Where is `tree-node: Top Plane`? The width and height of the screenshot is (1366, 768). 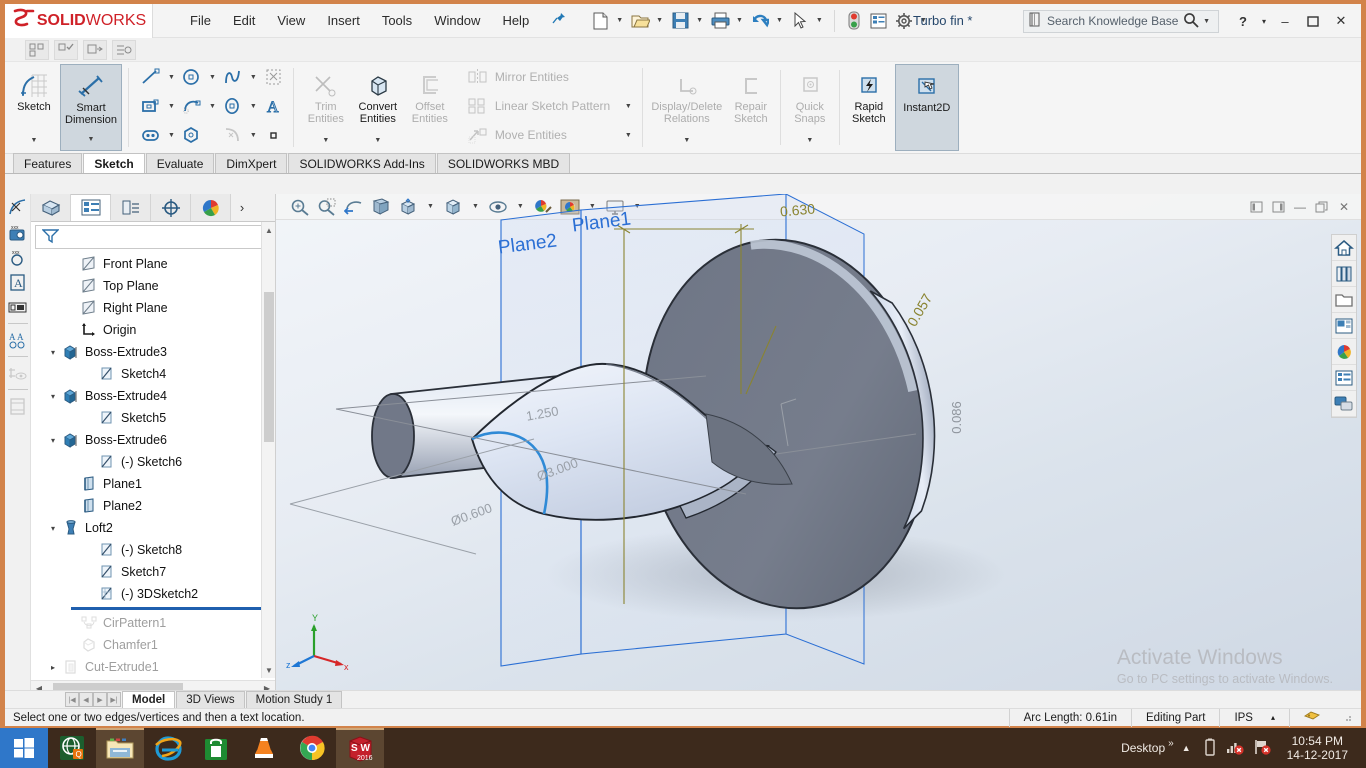
tree-node: Top Plane is located at coordinates (153, 286).